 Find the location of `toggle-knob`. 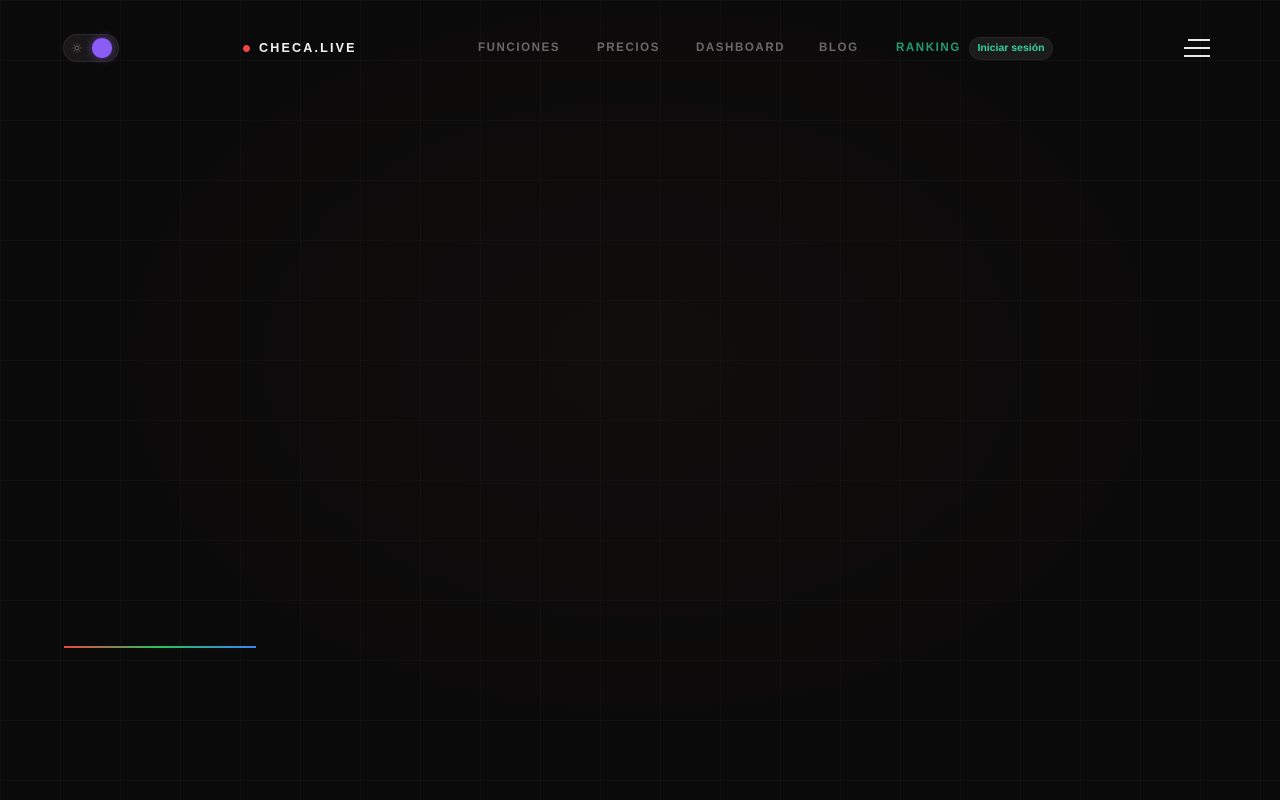

toggle-knob is located at coordinates (102, 48).